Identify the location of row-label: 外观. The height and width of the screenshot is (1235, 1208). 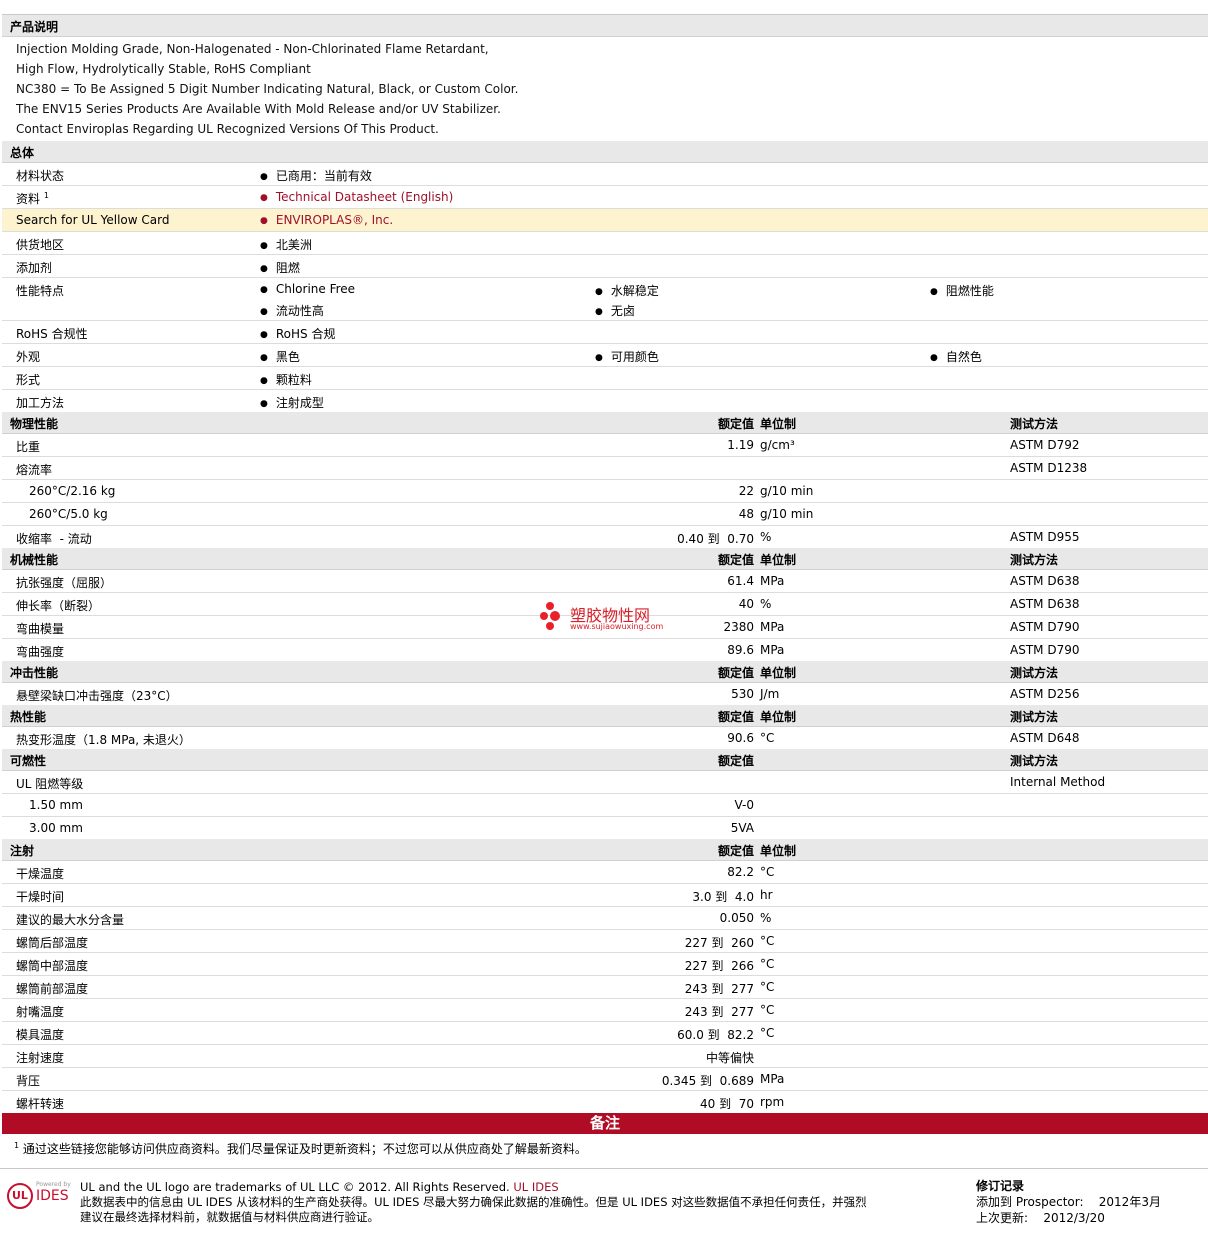
(28, 357).